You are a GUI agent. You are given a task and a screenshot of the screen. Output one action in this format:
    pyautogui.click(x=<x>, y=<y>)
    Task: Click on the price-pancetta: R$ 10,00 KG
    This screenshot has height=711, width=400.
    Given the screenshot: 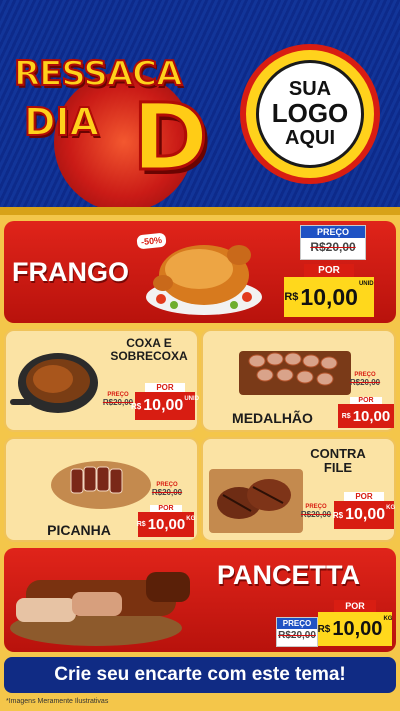 What is the action you would take?
    pyautogui.click(x=355, y=629)
    